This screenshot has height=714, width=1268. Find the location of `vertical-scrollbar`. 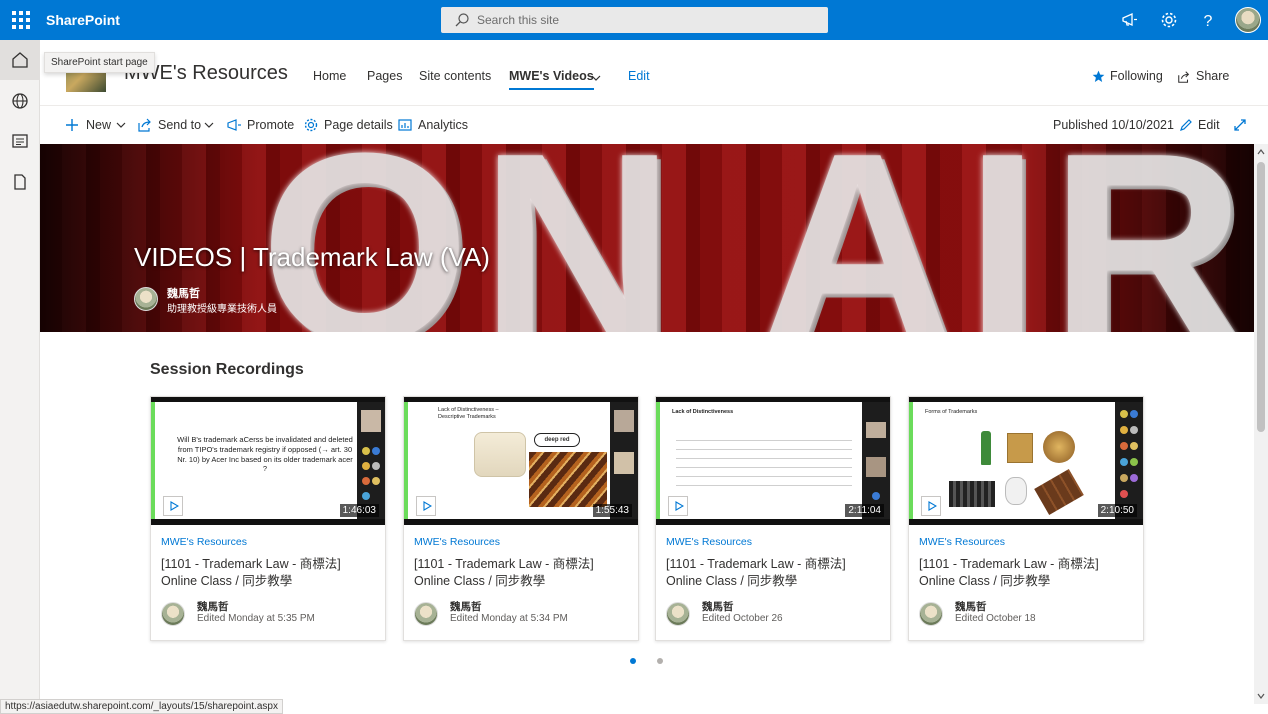

vertical-scrollbar is located at coordinates (1261, 424).